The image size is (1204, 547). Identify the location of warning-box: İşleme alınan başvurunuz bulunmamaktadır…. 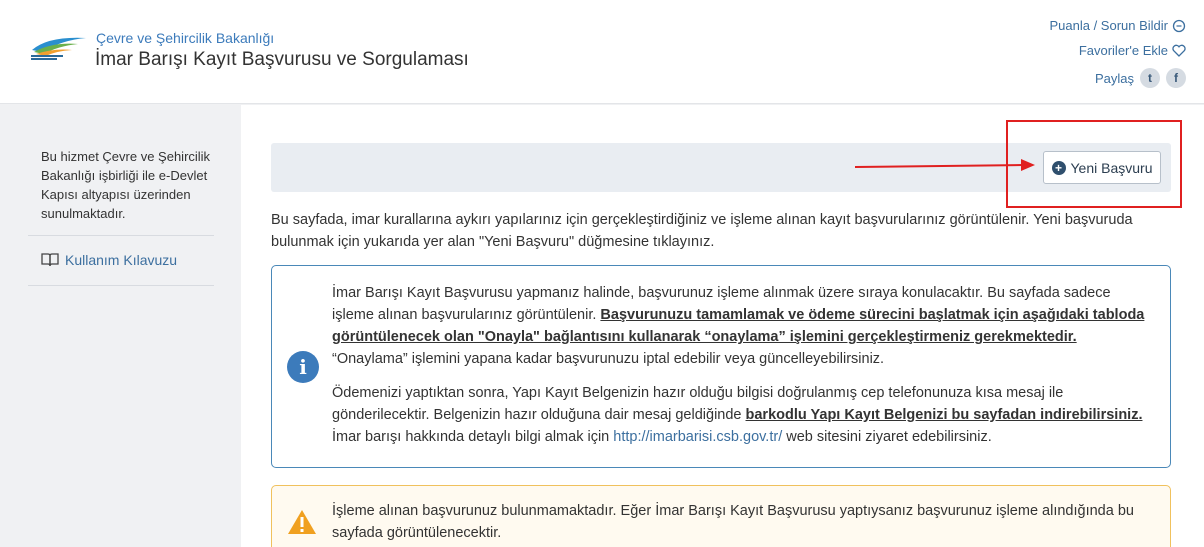
(721, 516).